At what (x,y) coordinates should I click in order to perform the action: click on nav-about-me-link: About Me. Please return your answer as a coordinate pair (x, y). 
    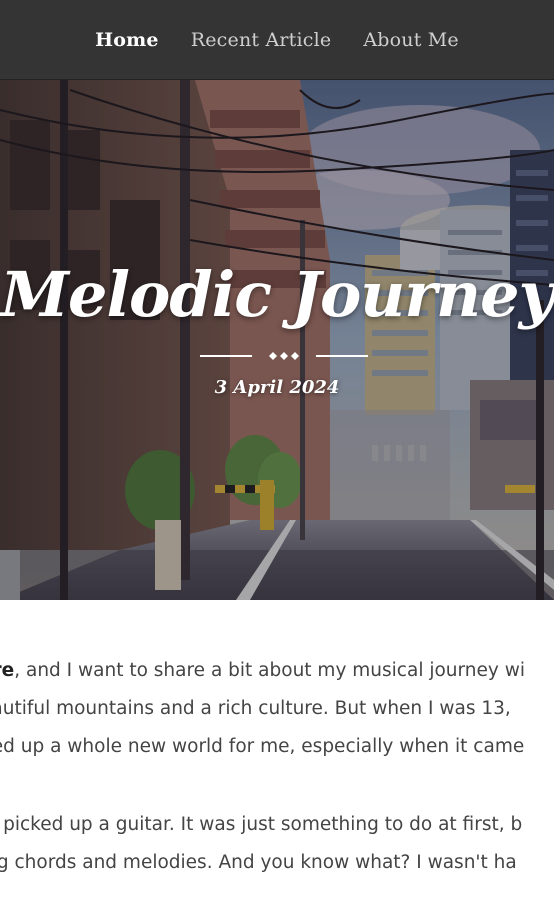
    Looking at the image, I should click on (411, 40).